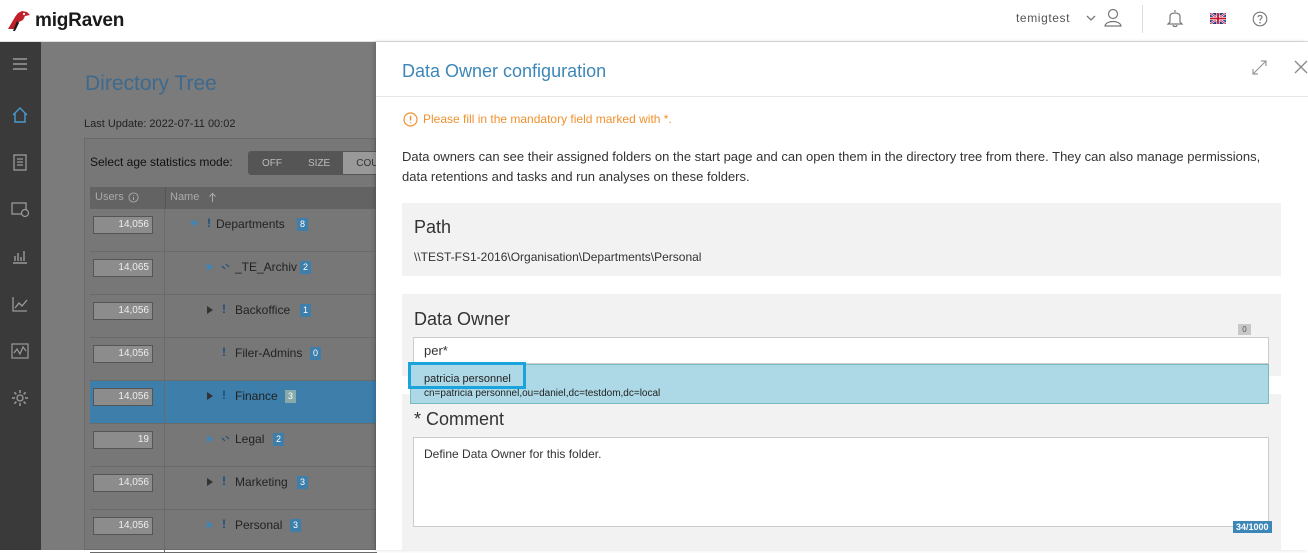  I want to click on users-count: 19, so click(123, 440).